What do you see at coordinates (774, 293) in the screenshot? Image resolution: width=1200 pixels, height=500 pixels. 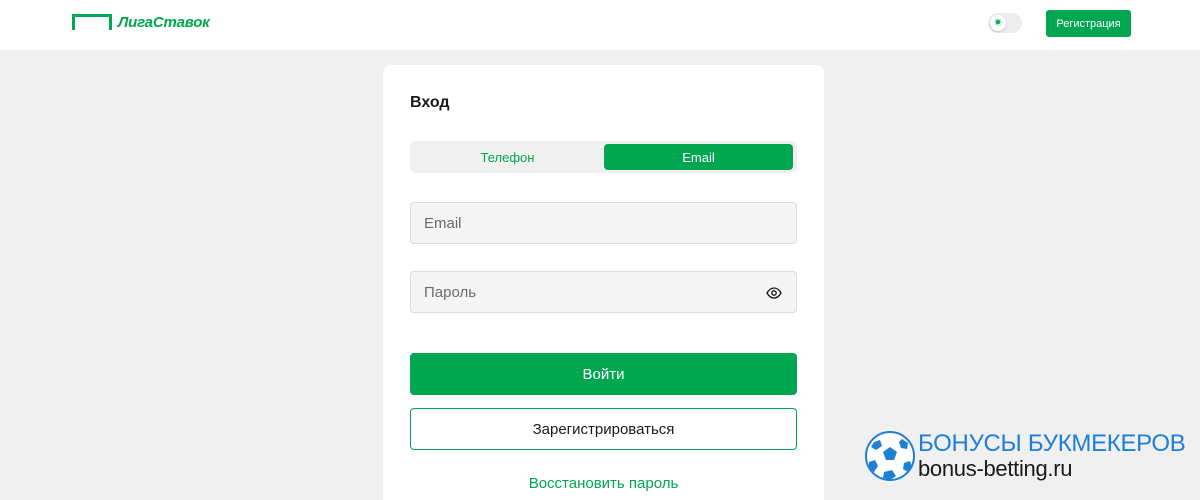 I see `eye-icon` at bounding box center [774, 293].